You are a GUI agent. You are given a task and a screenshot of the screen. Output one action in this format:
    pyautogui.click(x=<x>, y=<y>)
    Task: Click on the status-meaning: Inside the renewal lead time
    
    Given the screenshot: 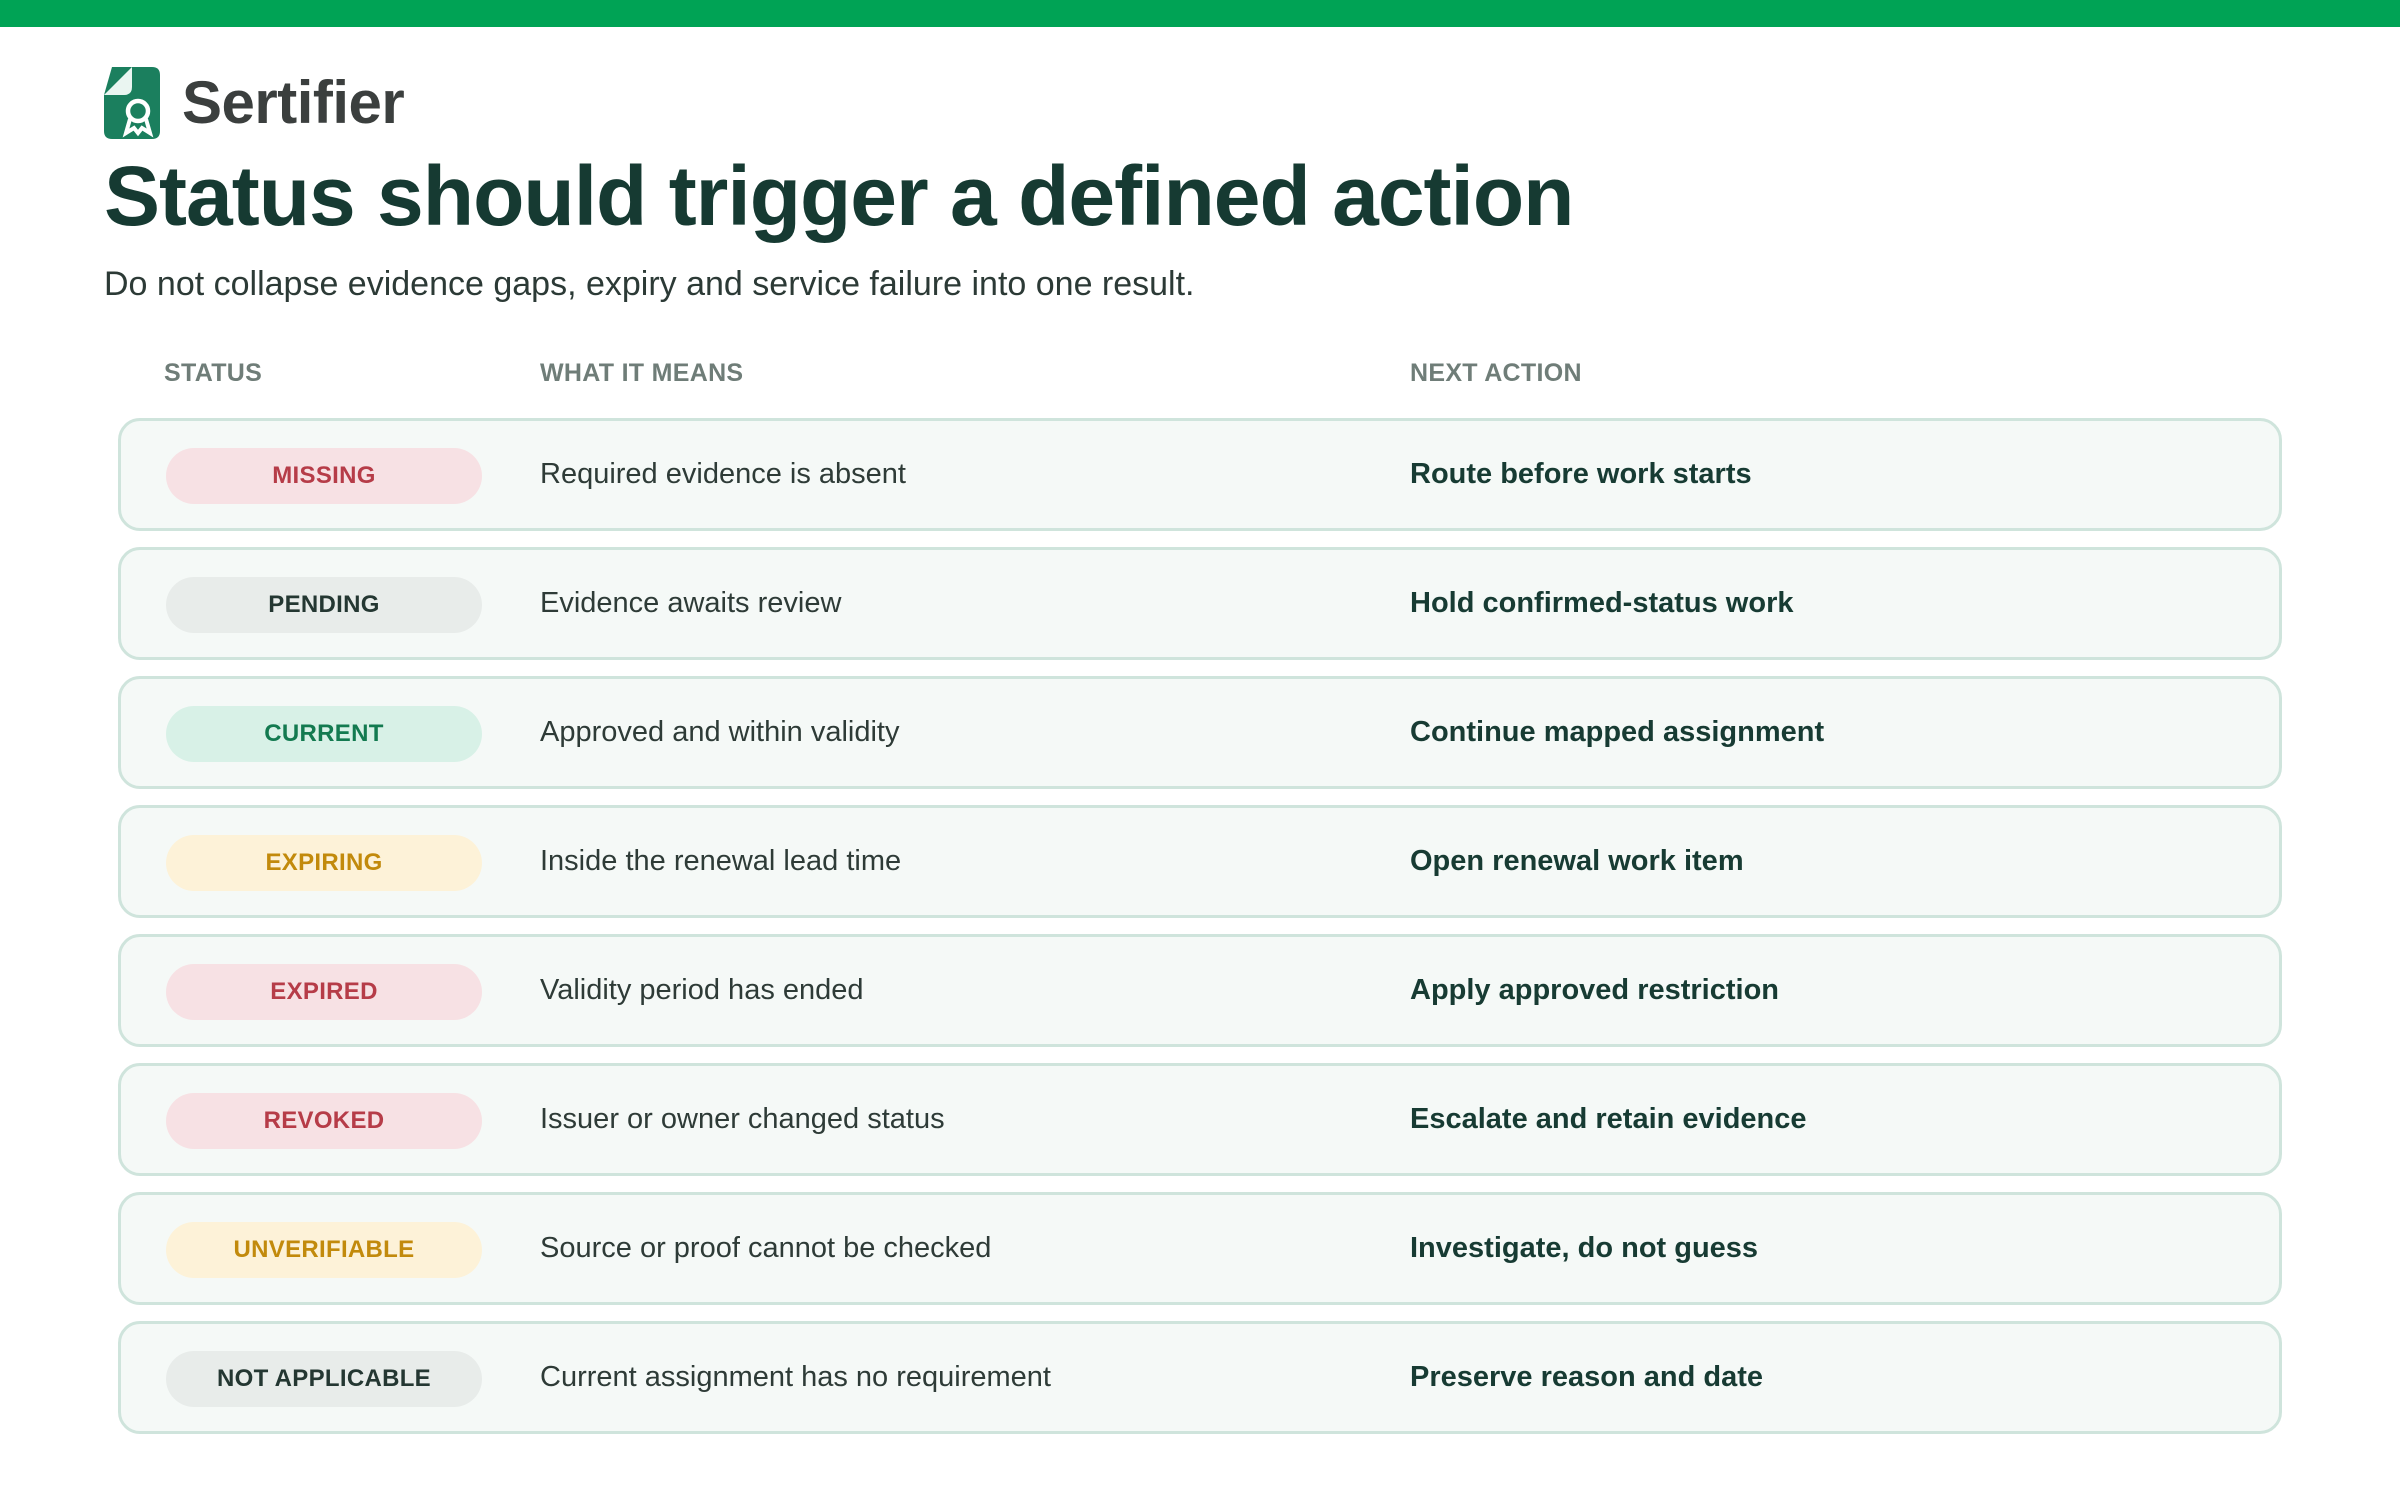 What is the action you would take?
    pyautogui.click(x=721, y=861)
    